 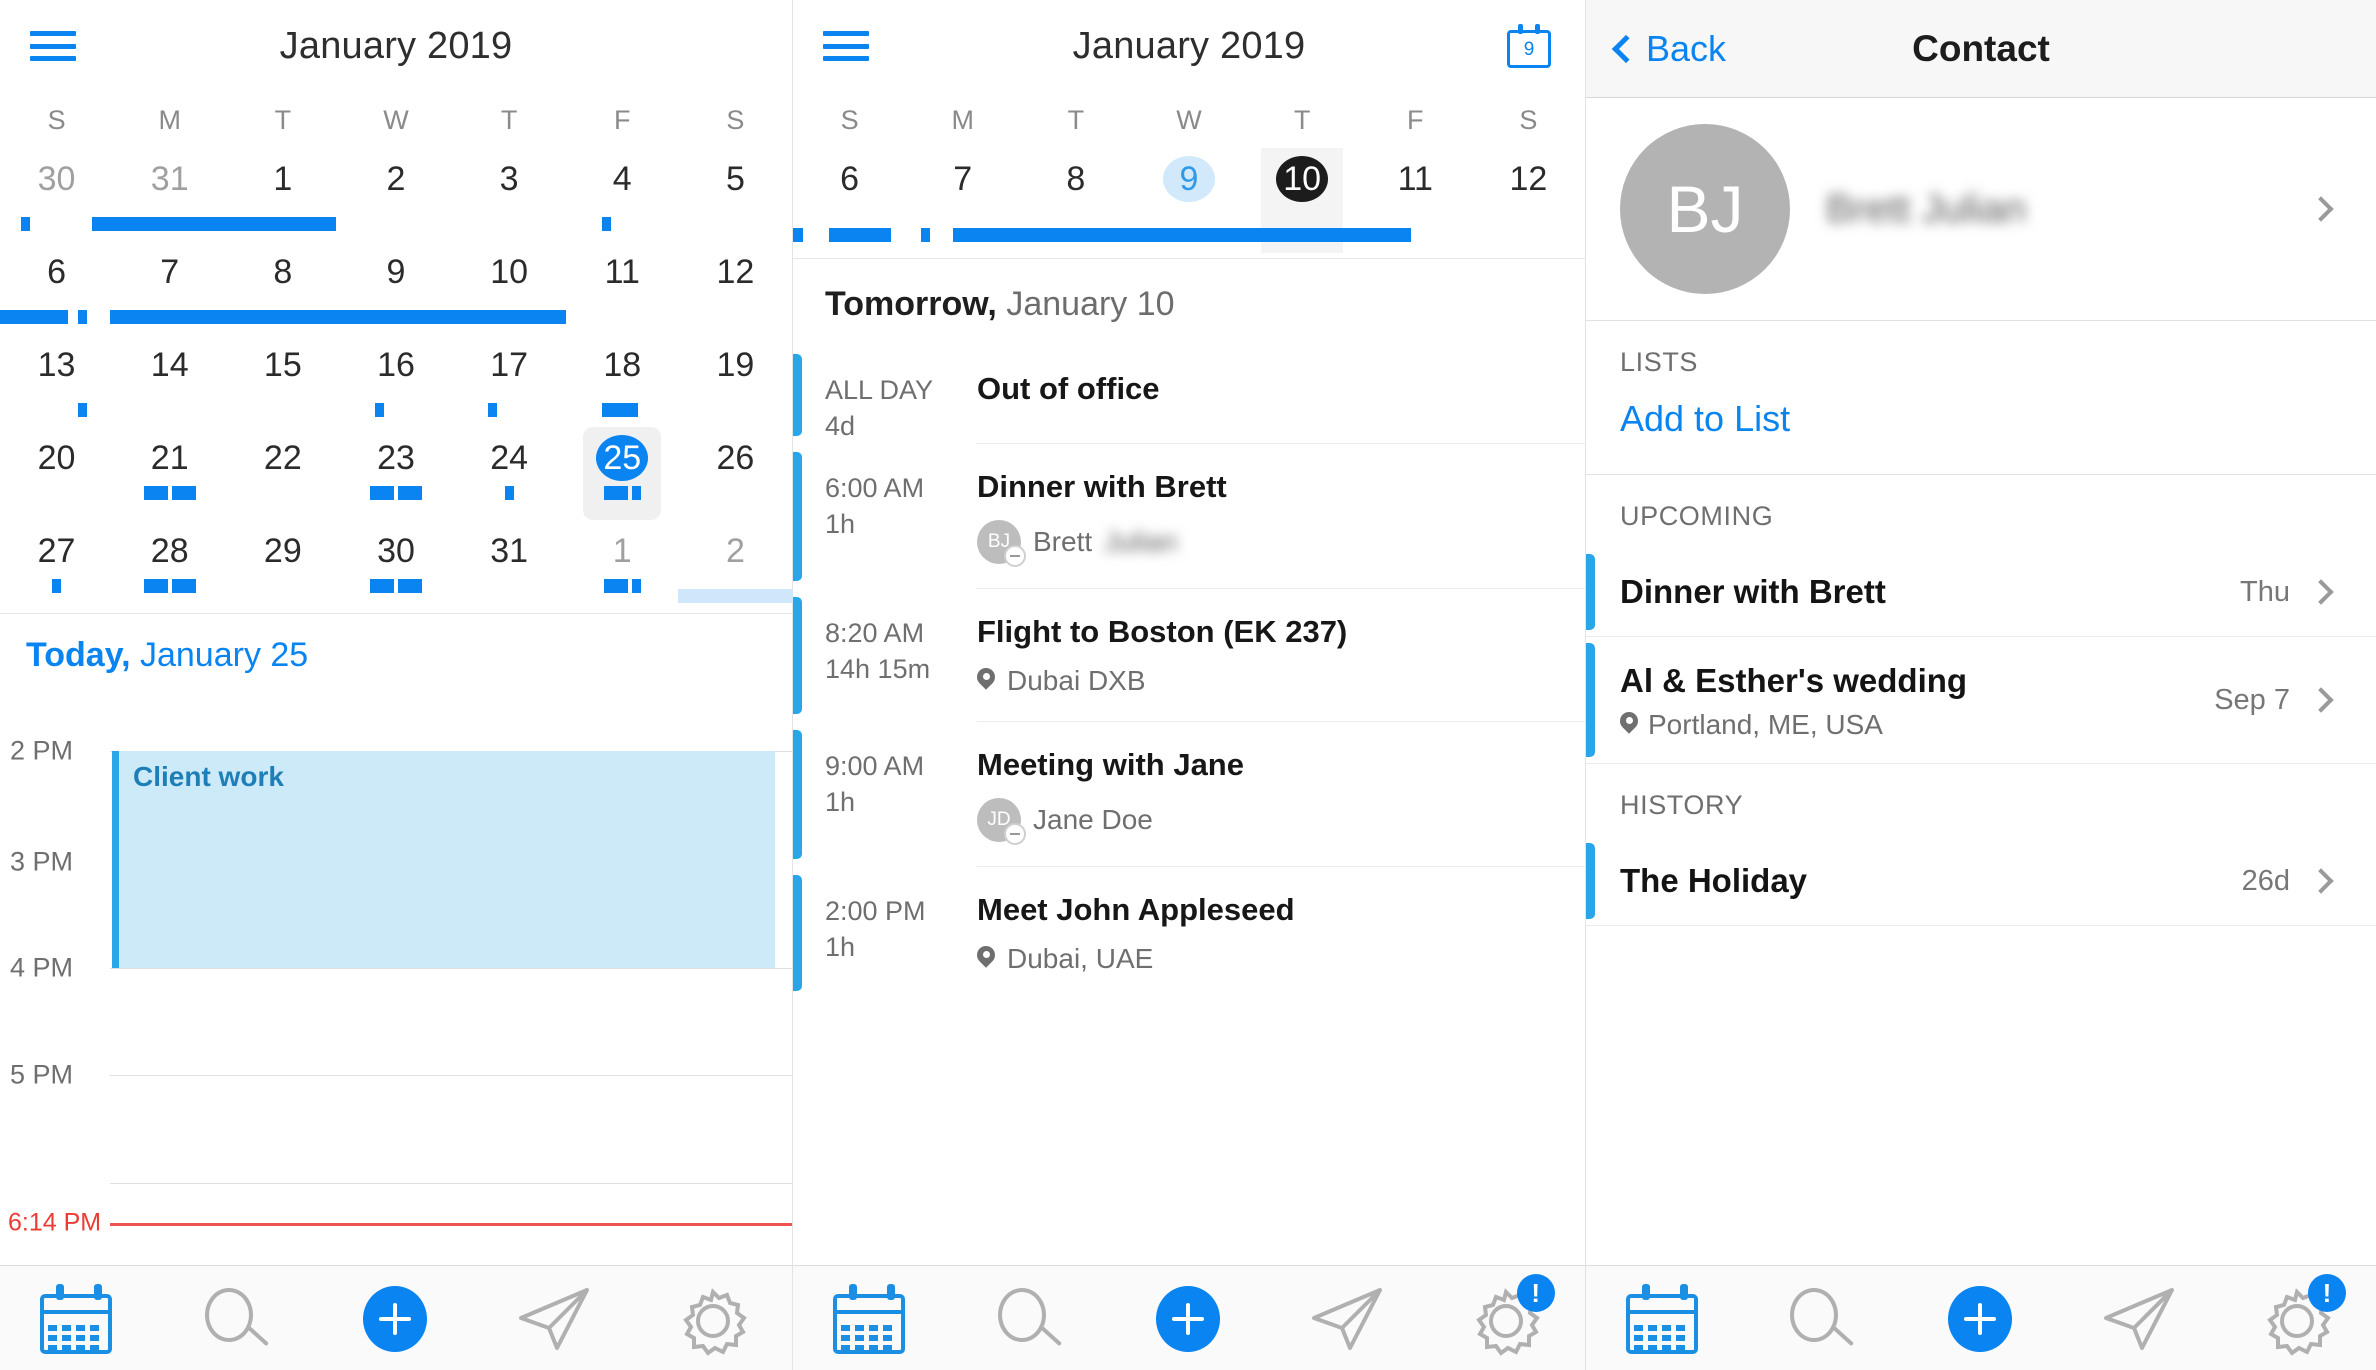 I want to click on day-number: 3, so click(x=509, y=179).